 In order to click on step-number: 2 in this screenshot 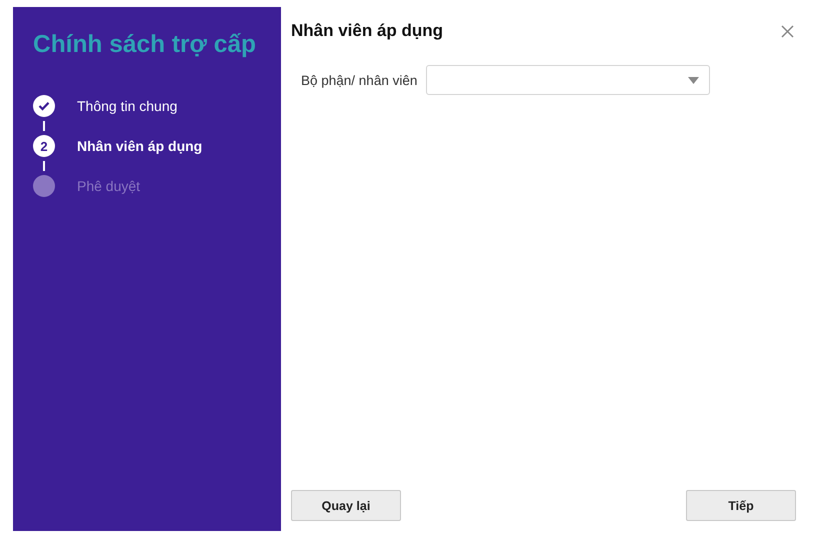, I will do `click(44, 146)`.